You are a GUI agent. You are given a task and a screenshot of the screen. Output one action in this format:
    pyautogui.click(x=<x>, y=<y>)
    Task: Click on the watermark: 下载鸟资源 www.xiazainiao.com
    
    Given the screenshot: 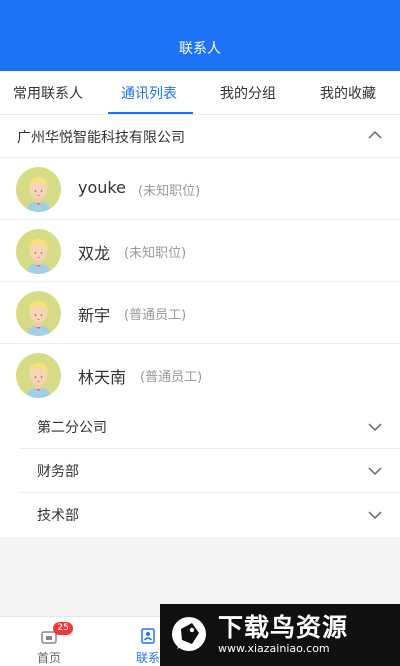 What is the action you would take?
    pyautogui.click(x=280, y=635)
    